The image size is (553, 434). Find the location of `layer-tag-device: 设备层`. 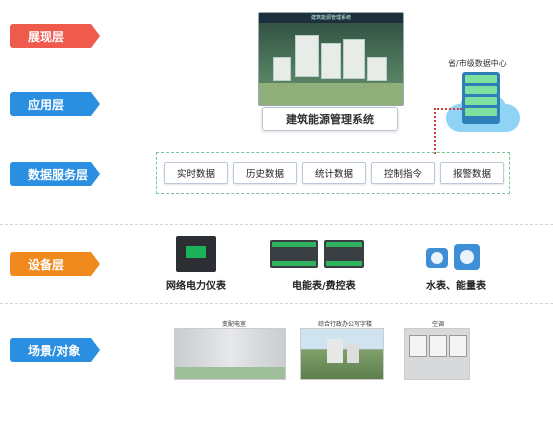

layer-tag-device: 设备层 is located at coordinates (55, 264).